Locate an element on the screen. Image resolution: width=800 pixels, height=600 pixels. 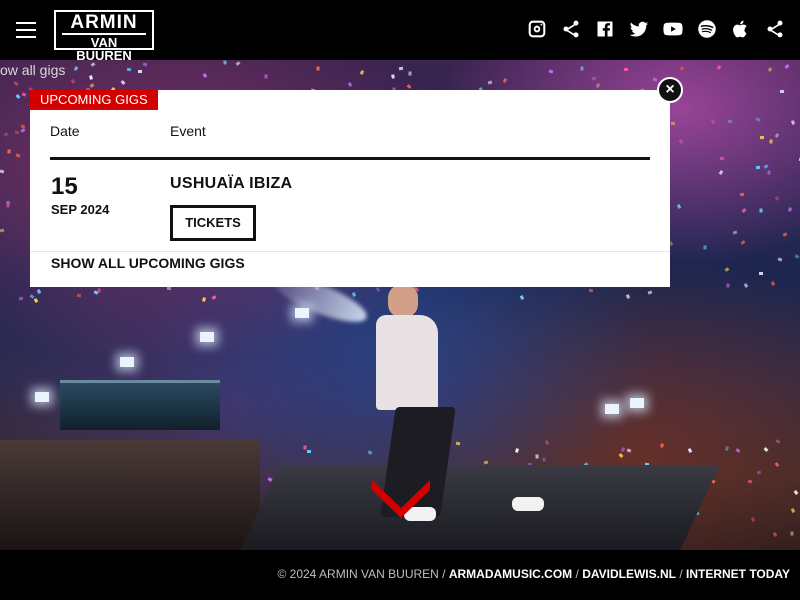
twitter-icon is located at coordinates (639, 29).